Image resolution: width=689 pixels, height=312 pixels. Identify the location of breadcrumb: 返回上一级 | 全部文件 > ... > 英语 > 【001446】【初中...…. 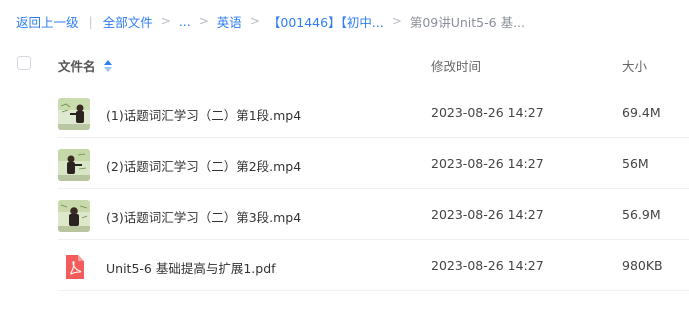
(270, 21).